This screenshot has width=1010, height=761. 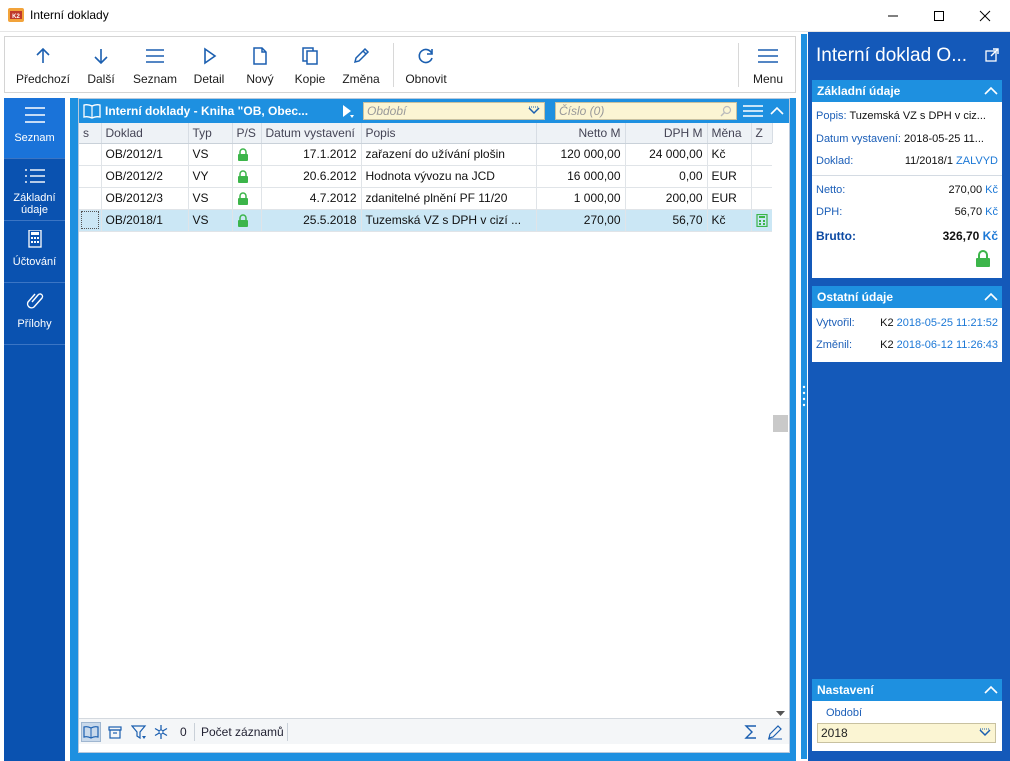 What do you see at coordinates (311, 133) in the screenshot?
I see `column-header: Datum vystavení` at bounding box center [311, 133].